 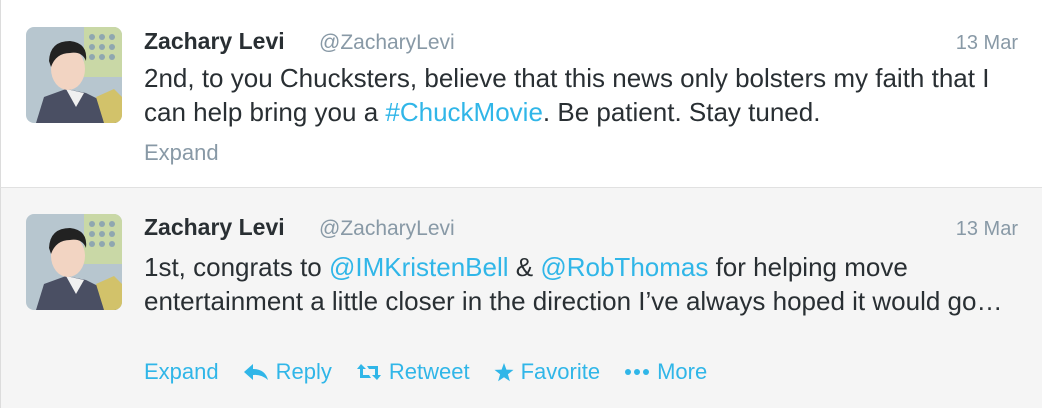 I want to click on hashtag-link: #ChuckMovie, so click(x=464, y=112).